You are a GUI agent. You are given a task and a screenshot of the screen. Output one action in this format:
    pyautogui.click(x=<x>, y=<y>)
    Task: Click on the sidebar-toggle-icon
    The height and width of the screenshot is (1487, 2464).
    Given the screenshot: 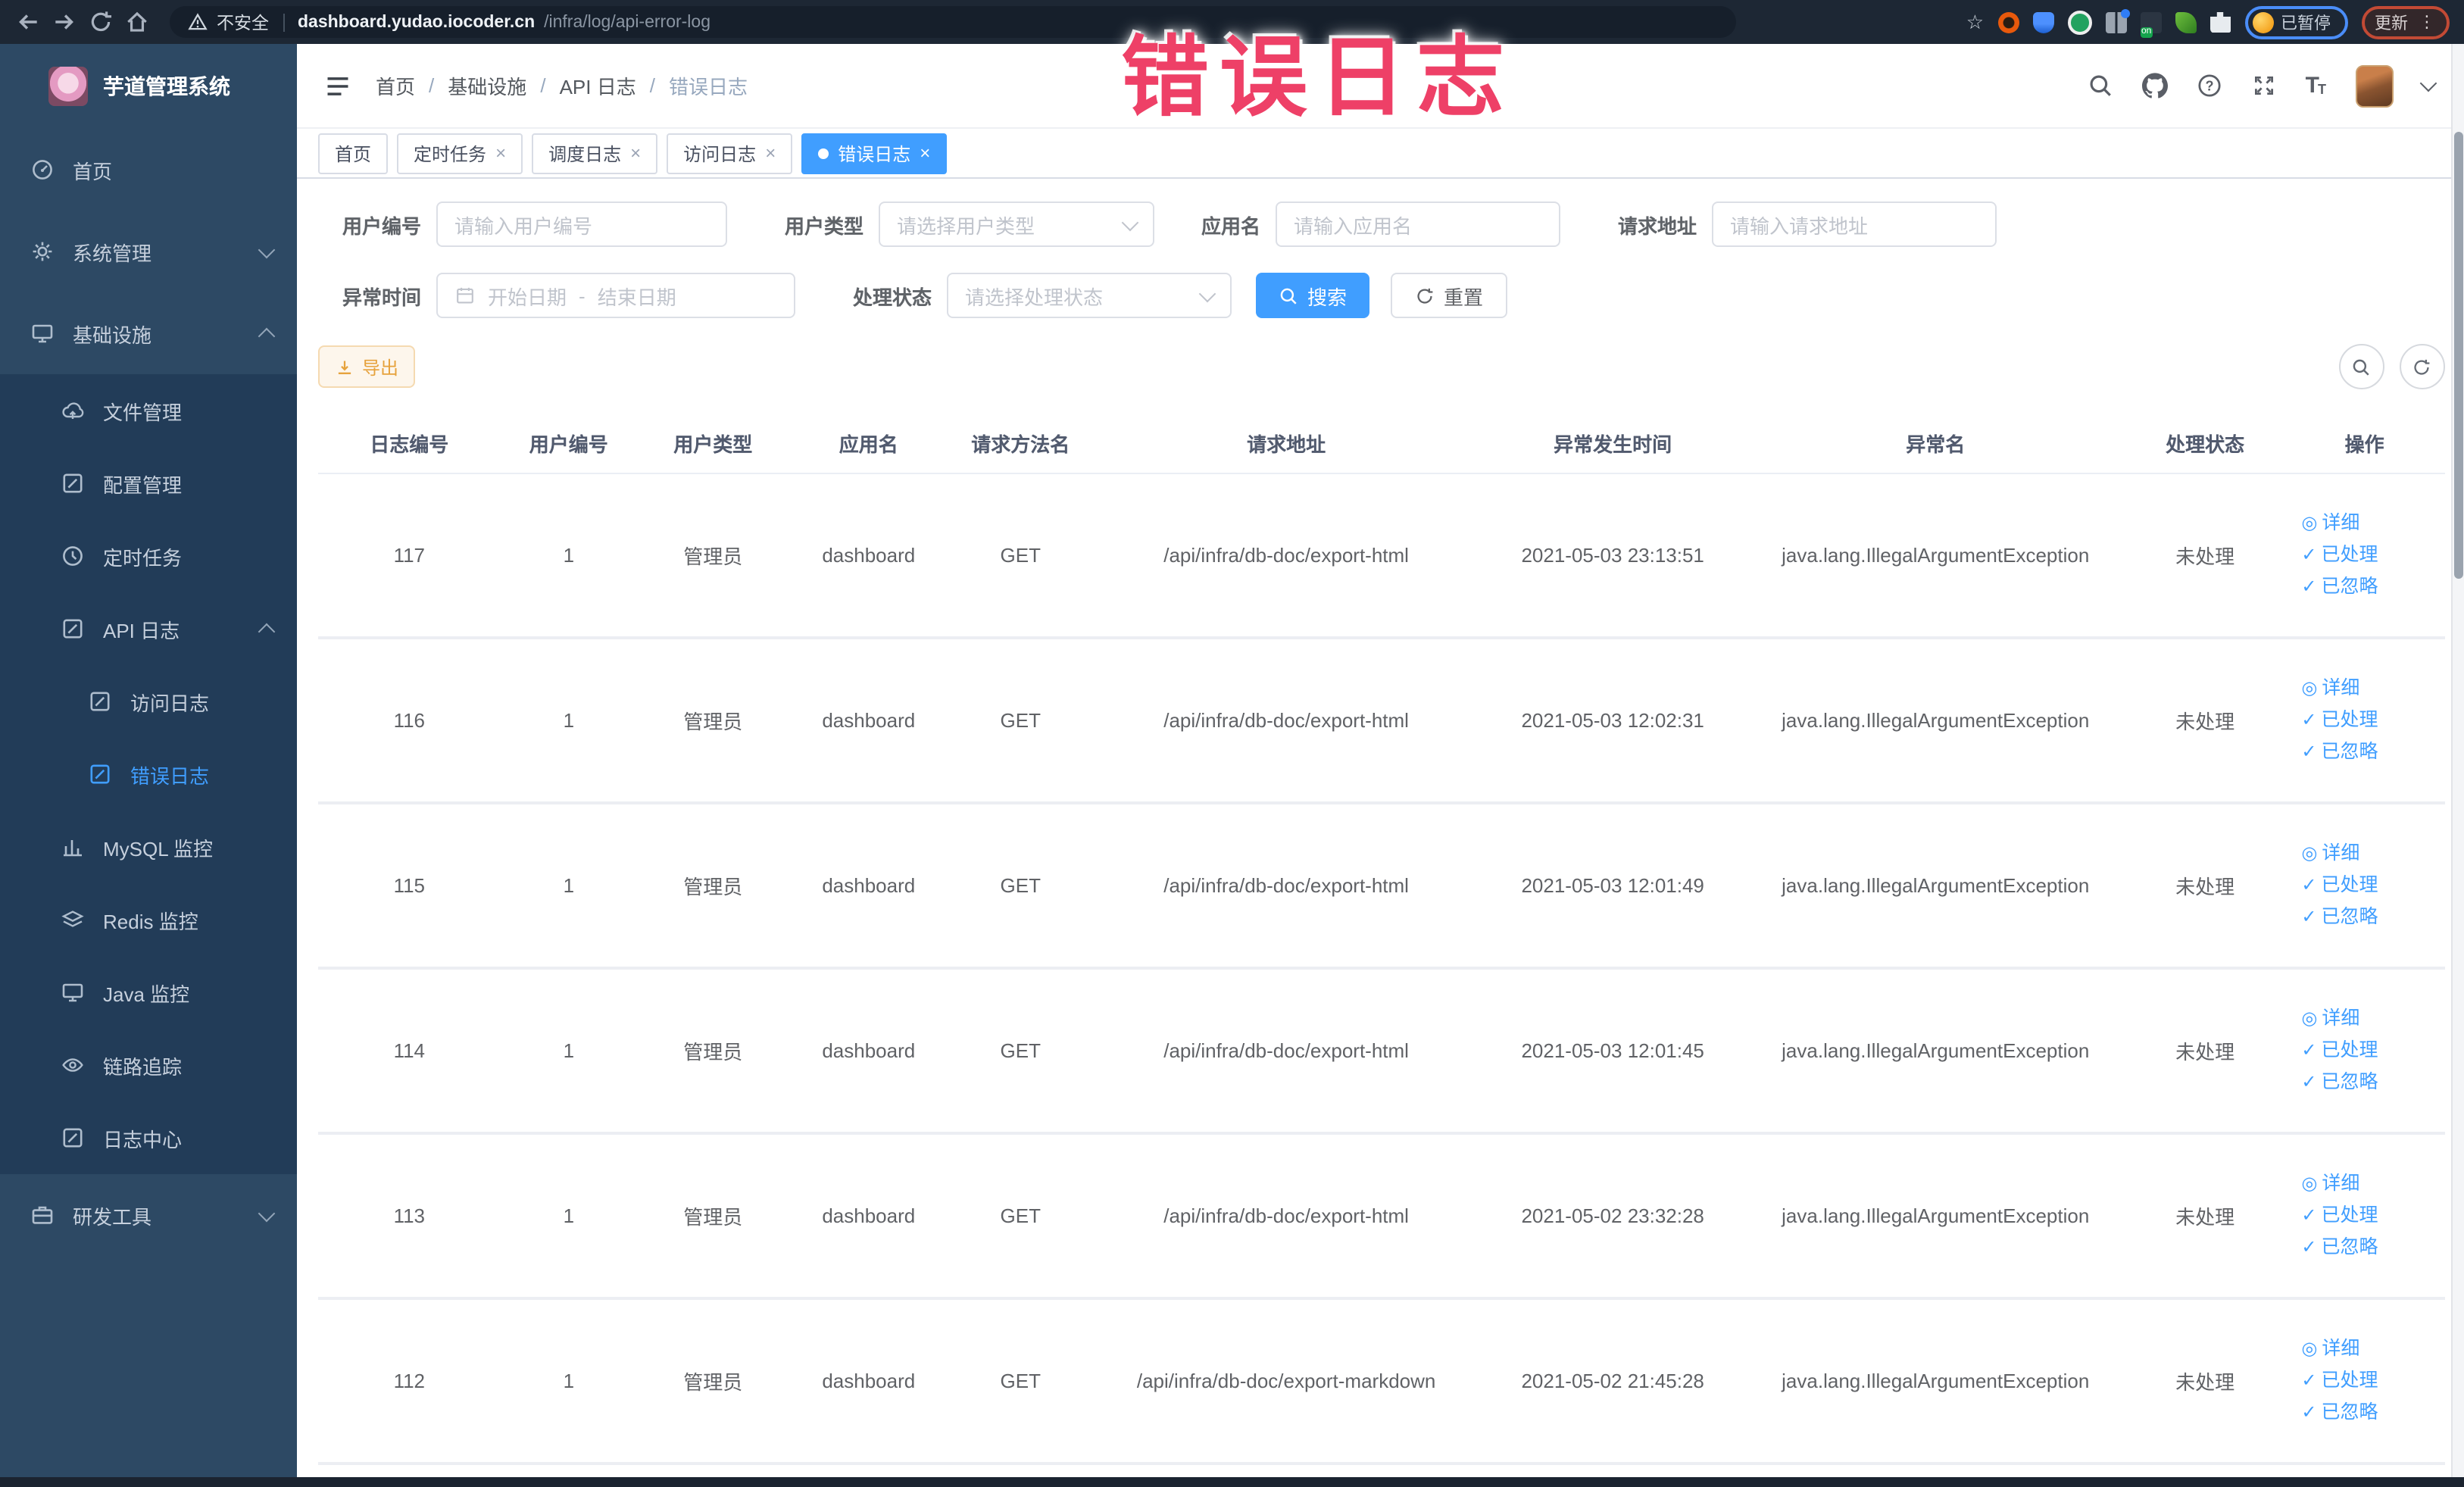 What is the action you would take?
    pyautogui.click(x=337, y=85)
    